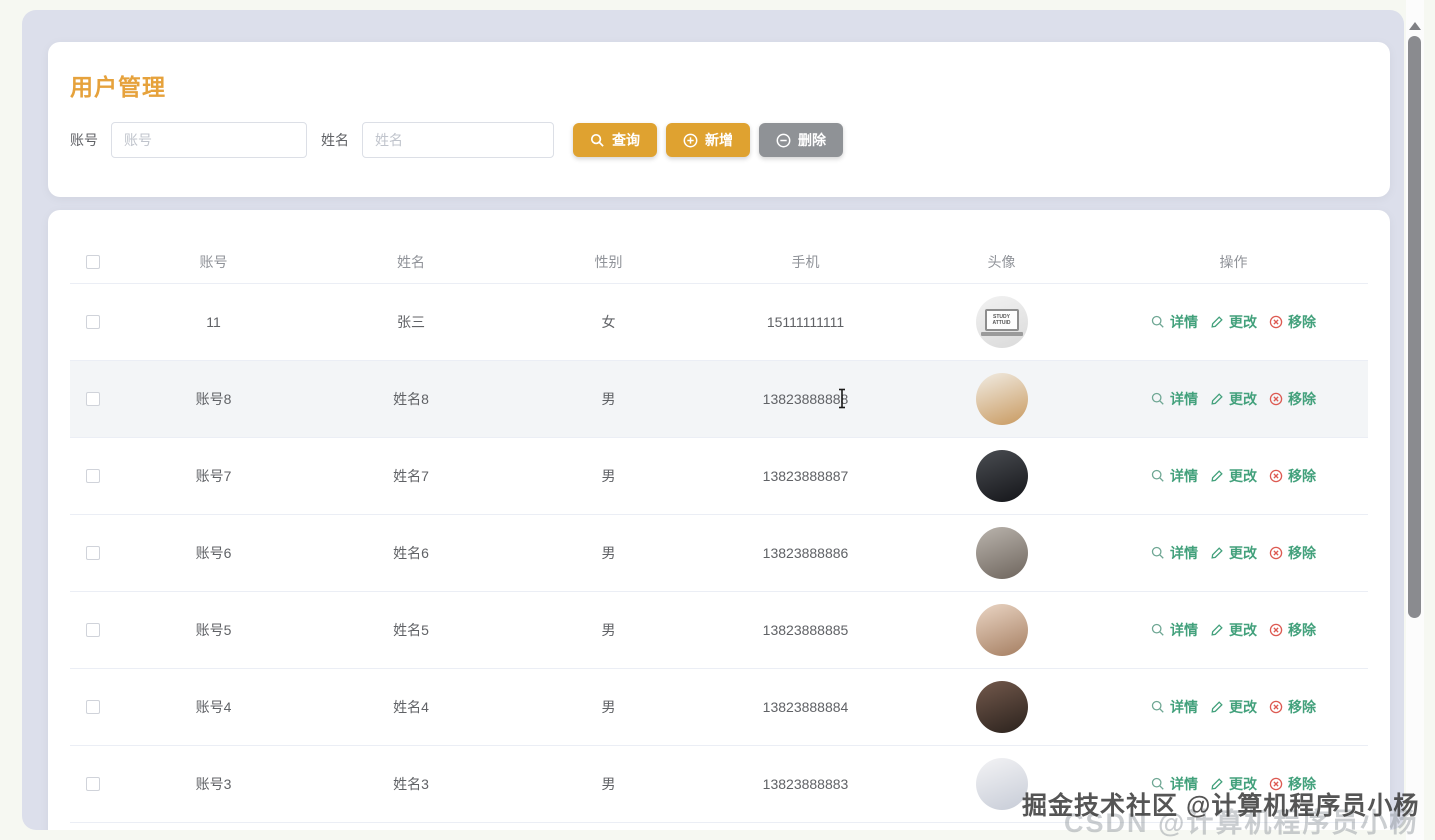 The width and height of the screenshot is (1435, 840). What do you see at coordinates (213, 630) in the screenshot?
I see `cell-account: 账号5` at bounding box center [213, 630].